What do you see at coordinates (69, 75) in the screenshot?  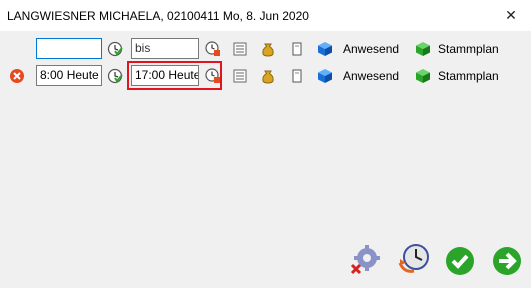 I see `from-time-input: 8:00 Heute` at bounding box center [69, 75].